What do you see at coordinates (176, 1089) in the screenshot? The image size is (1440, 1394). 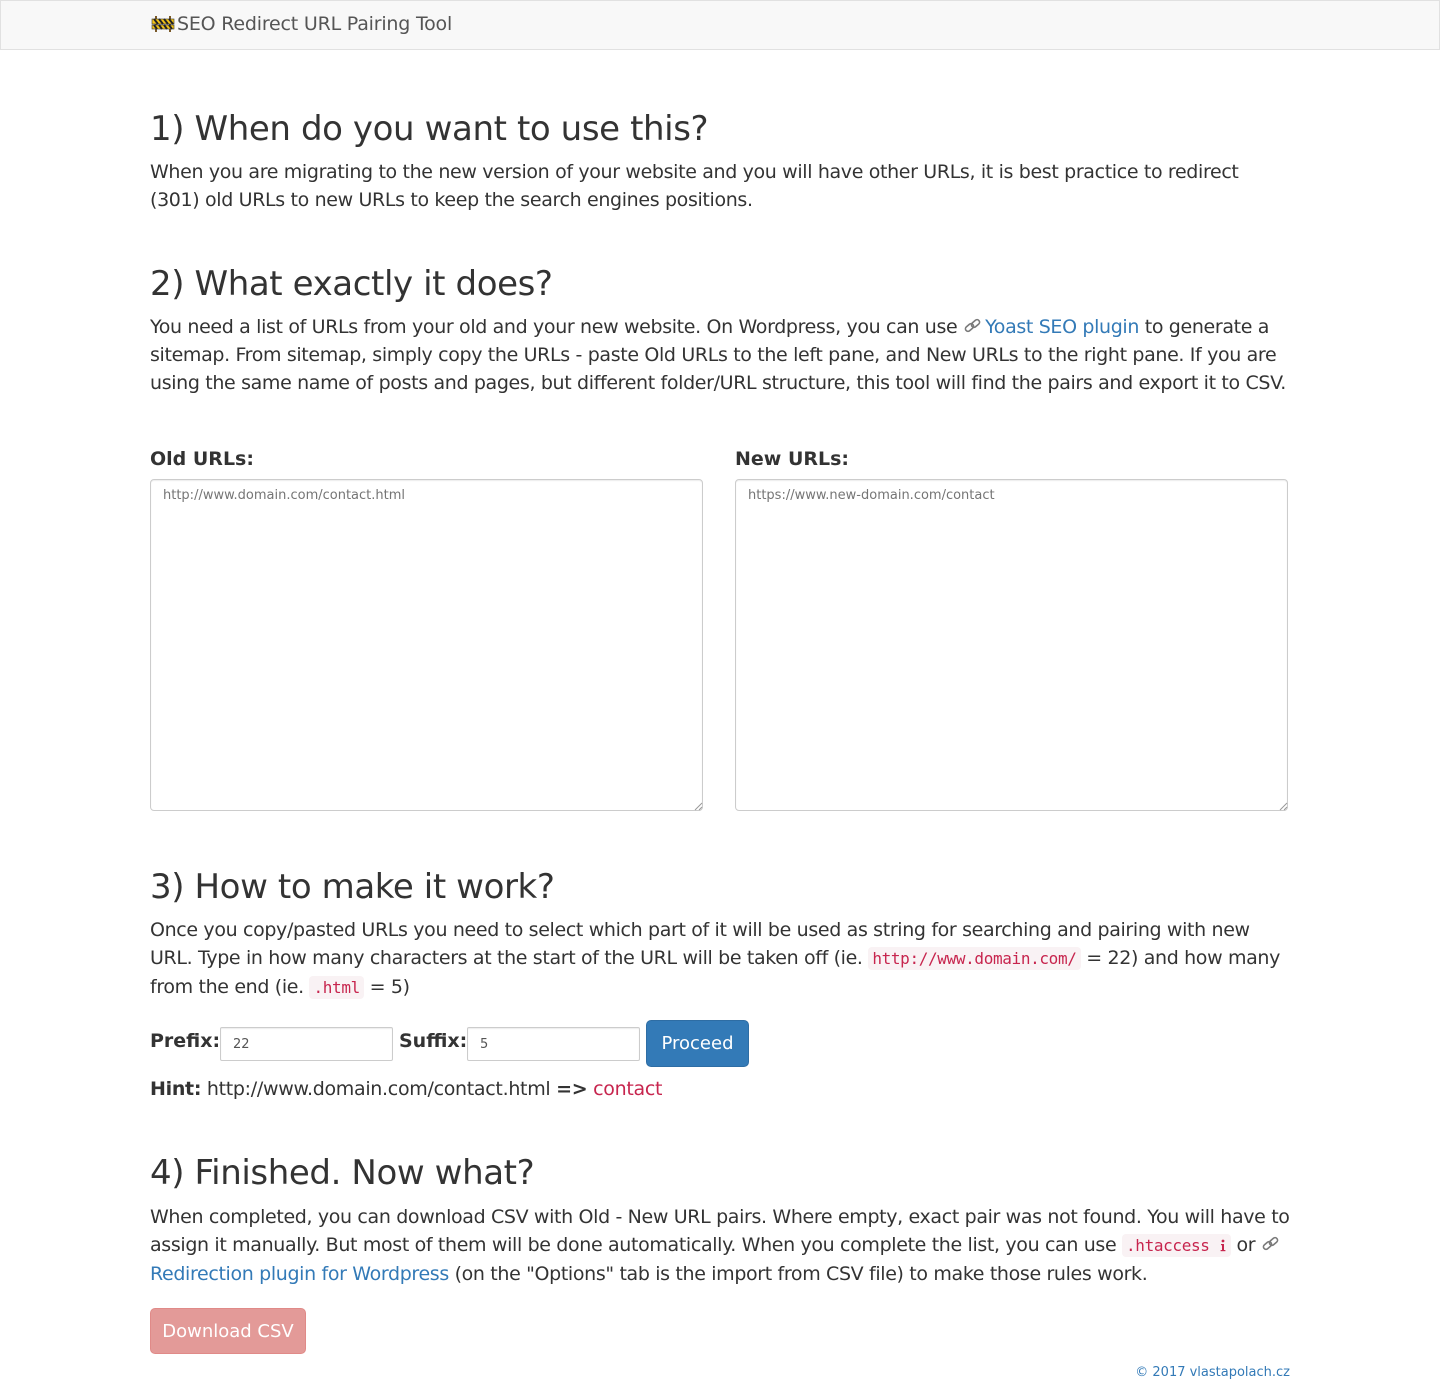 I see `hint-label: Hint:` at bounding box center [176, 1089].